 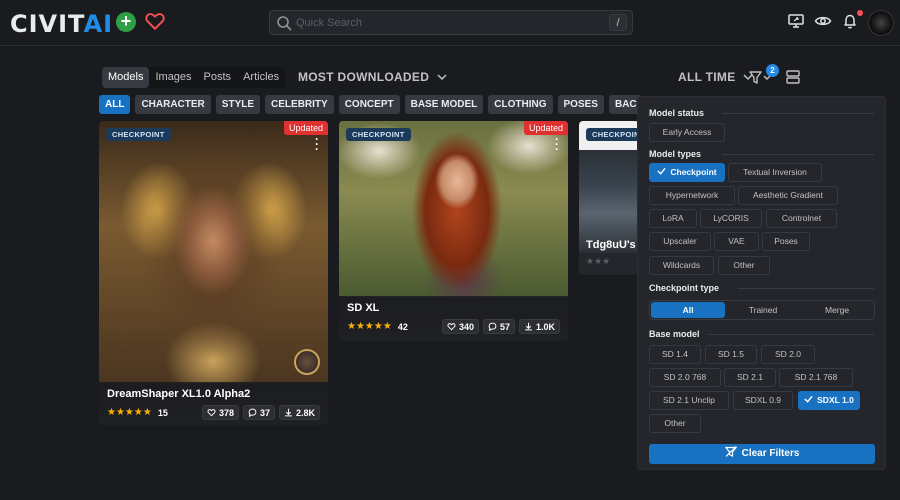 I want to click on search-icon, so click(x=284, y=23).